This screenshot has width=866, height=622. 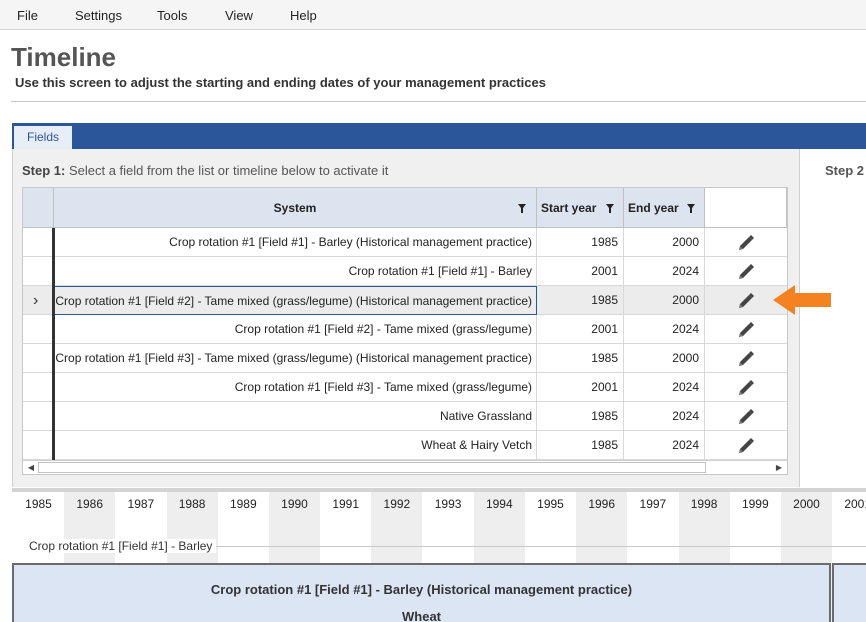 What do you see at coordinates (38, 300) in the screenshot?
I see `row-selector: ›` at bounding box center [38, 300].